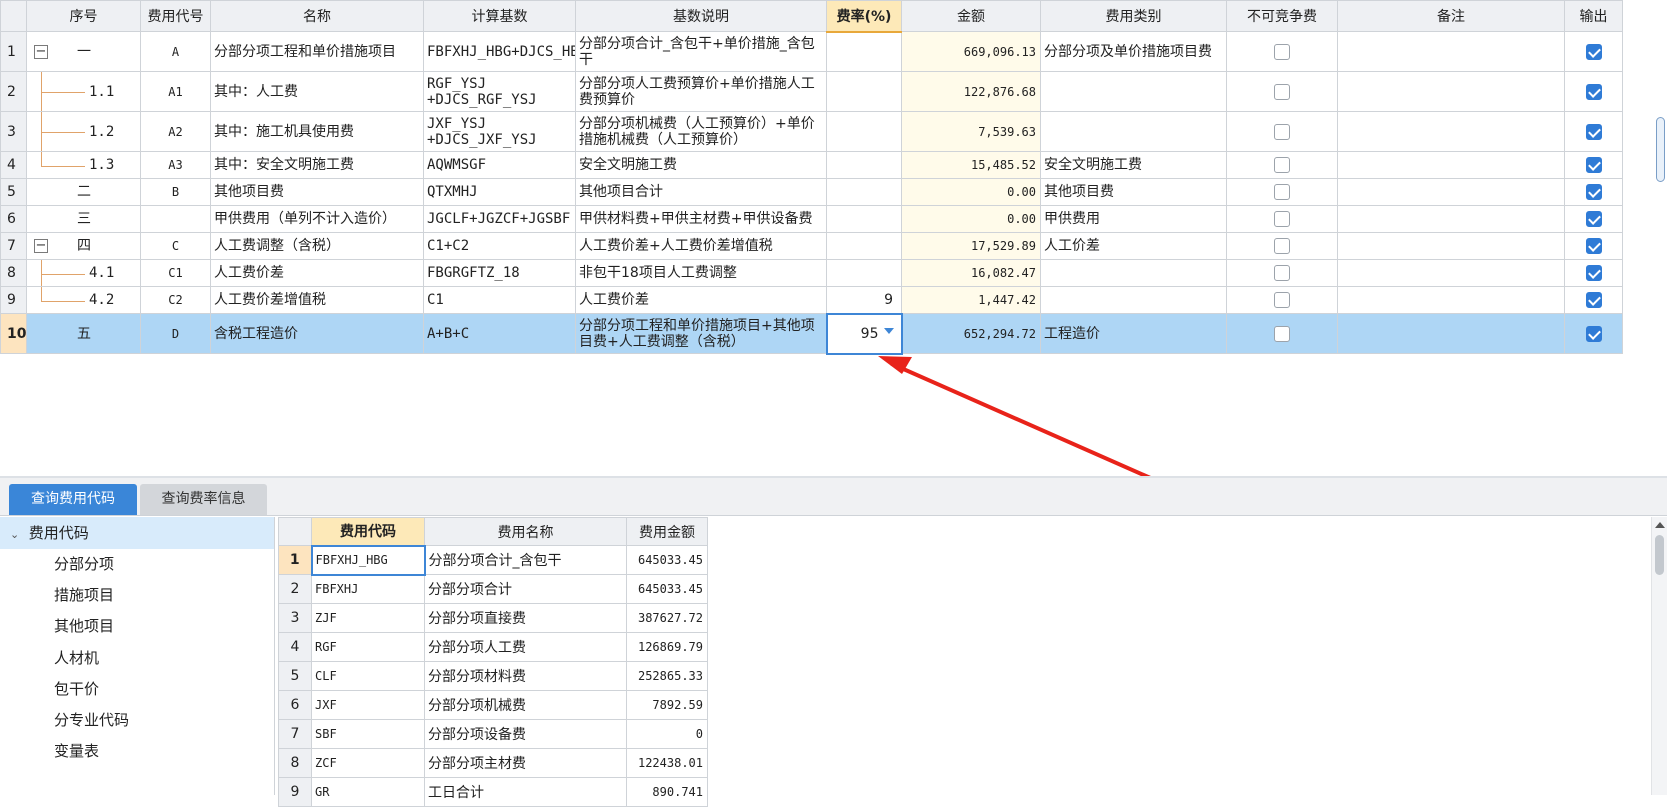 The image size is (1667, 807). Describe the element at coordinates (83, 333) in the screenshot. I see `seq-cell: 五` at that location.